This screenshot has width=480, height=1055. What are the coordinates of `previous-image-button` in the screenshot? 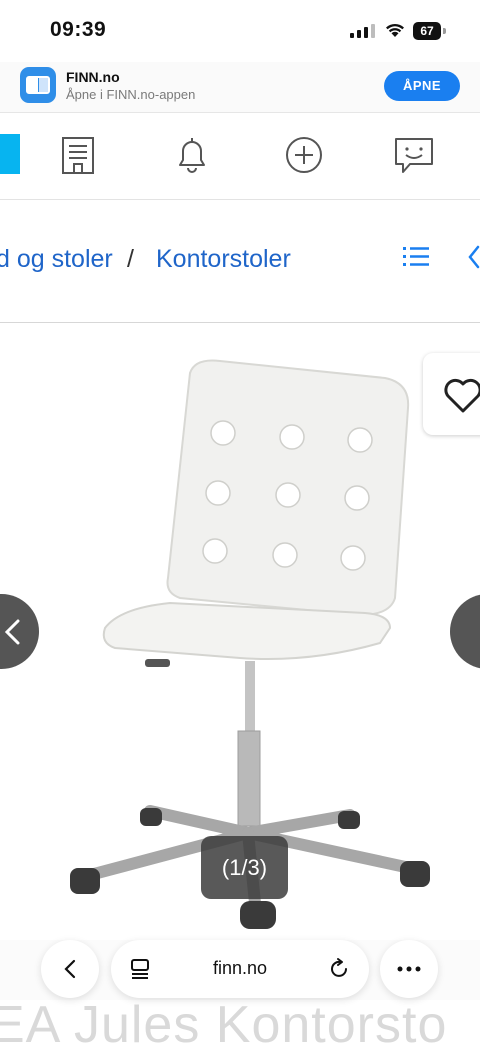 It's located at (19, 631).